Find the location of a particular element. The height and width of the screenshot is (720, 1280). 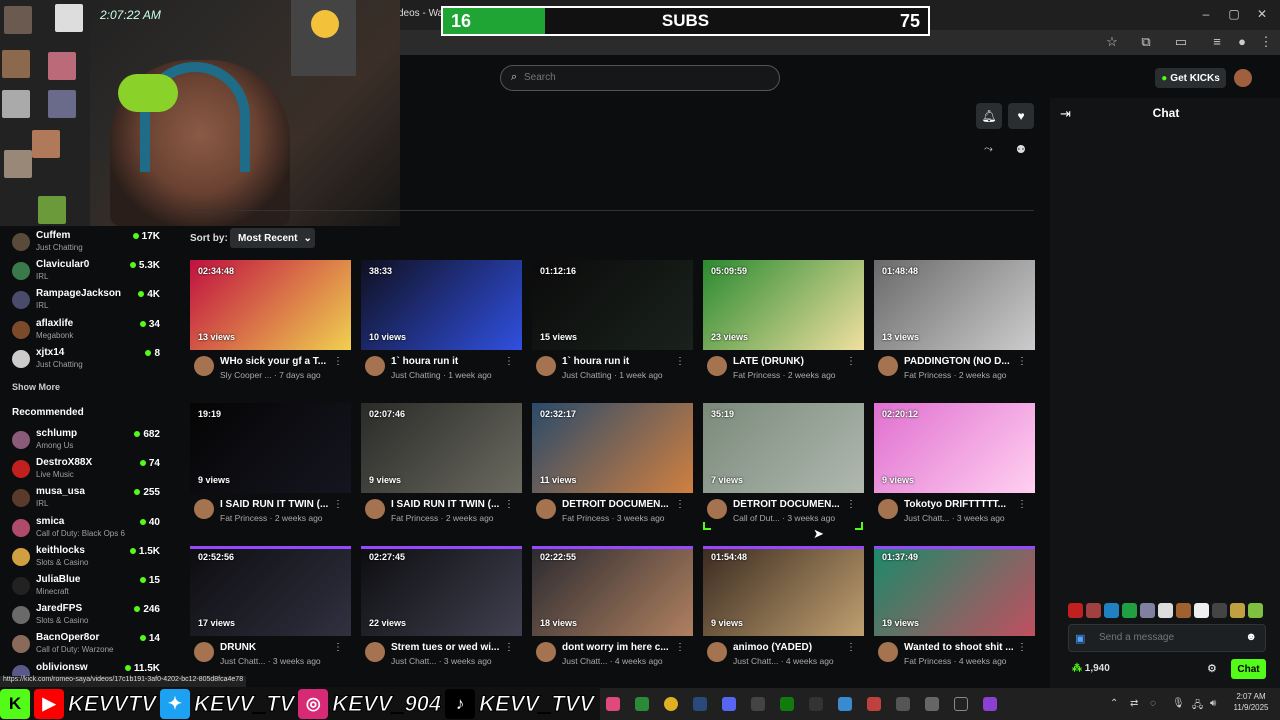

taskbar-clock: 2:07 AM 11/9/2025 is located at coordinates (1251, 702).